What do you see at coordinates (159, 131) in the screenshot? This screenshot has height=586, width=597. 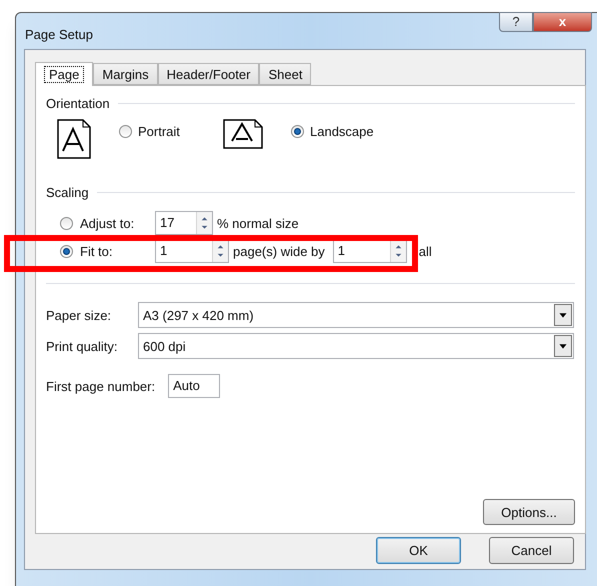 I see `radio-label: Portrait` at bounding box center [159, 131].